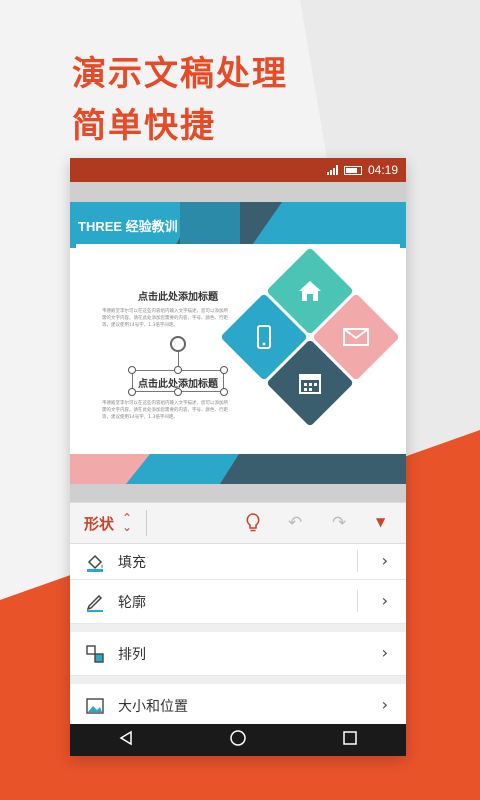 The width and height of the screenshot is (480, 800). I want to click on lightbulb-icon, so click(253, 525).